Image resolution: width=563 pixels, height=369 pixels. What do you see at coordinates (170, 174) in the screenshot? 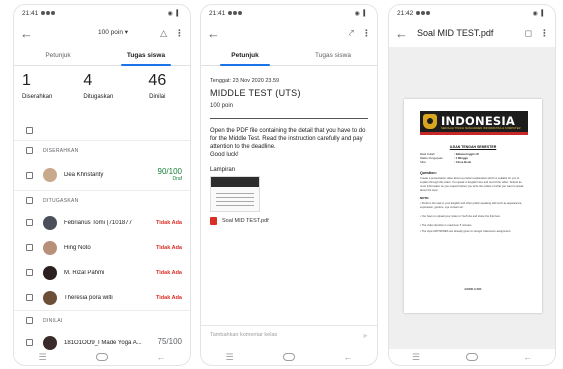
I see `grade-display: 90/100 Draf` at bounding box center [170, 174].